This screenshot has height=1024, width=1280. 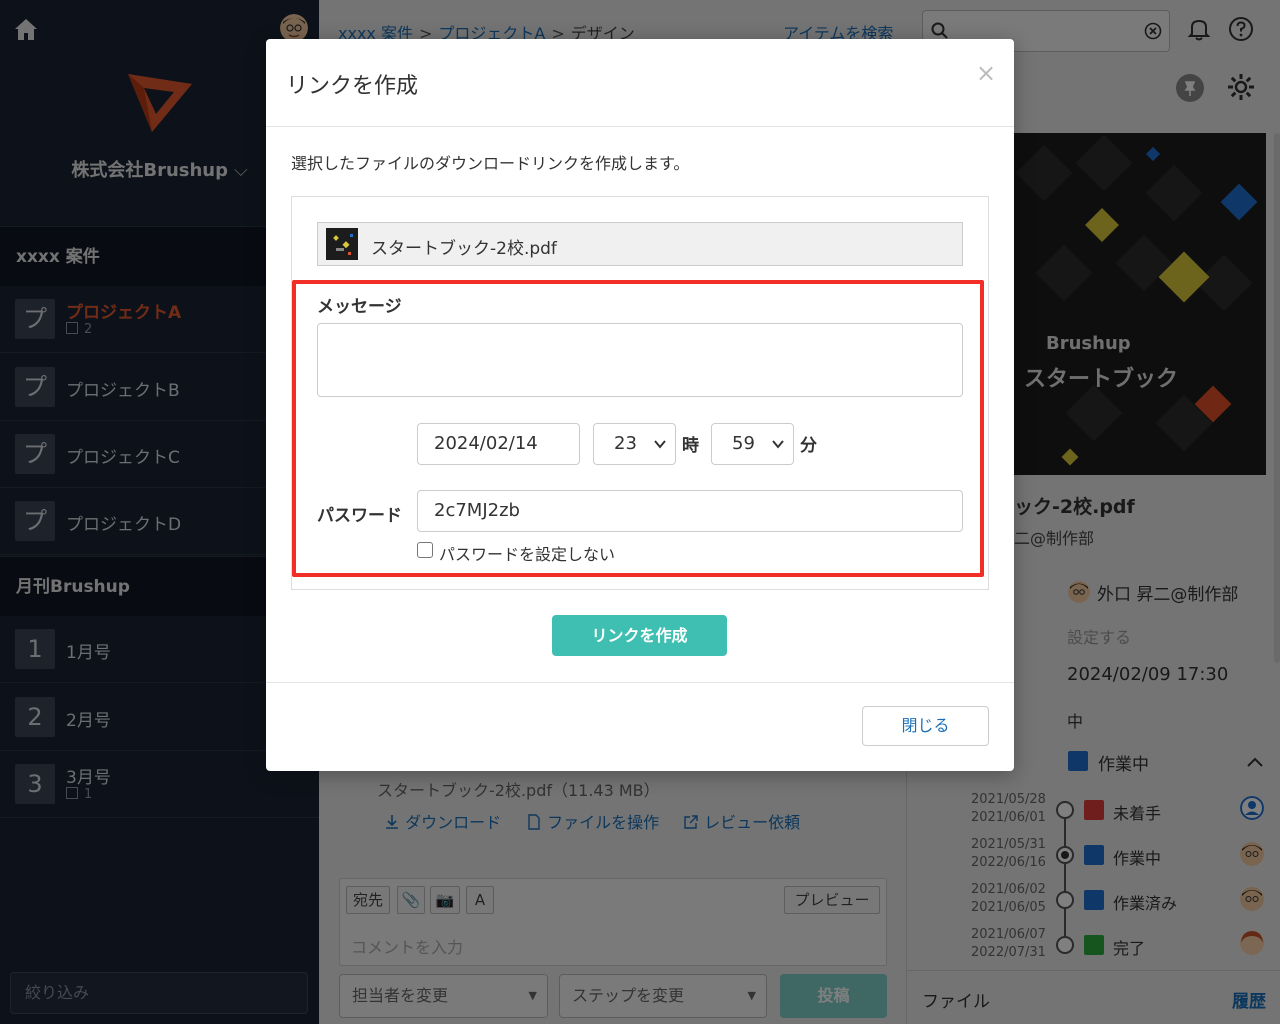 What do you see at coordinates (690, 511) in the screenshot?
I see `password-input: 2c7MJ2zb` at bounding box center [690, 511].